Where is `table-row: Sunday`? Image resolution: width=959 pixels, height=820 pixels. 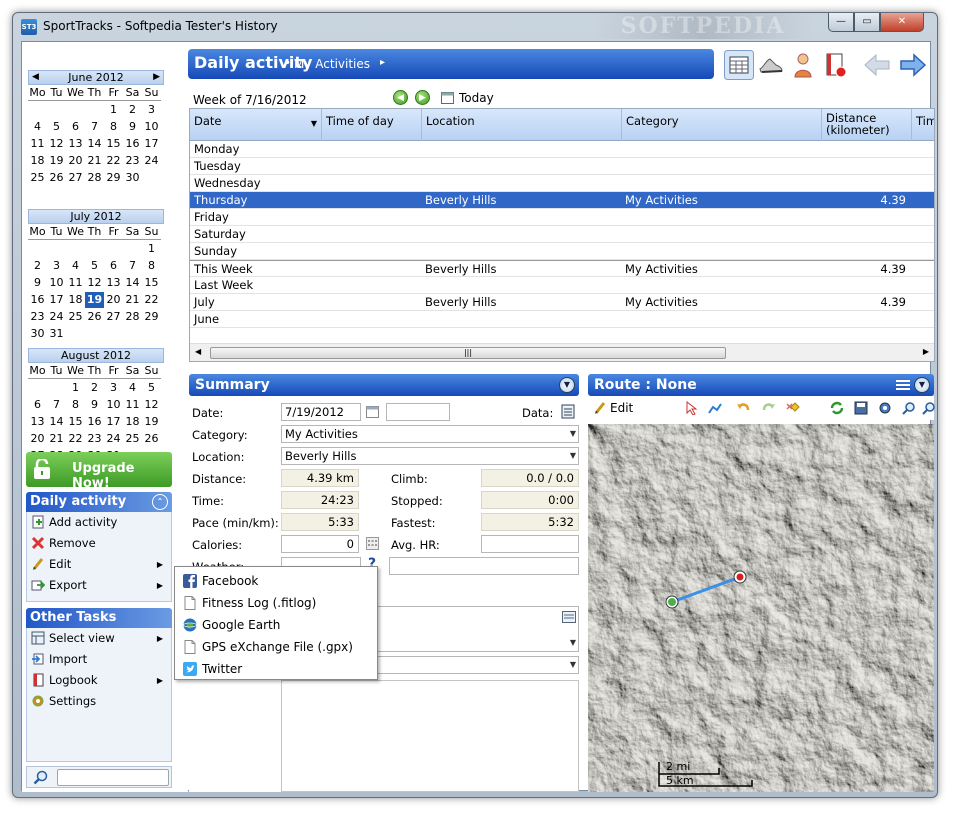
table-row: Sunday is located at coordinates (562, 251).